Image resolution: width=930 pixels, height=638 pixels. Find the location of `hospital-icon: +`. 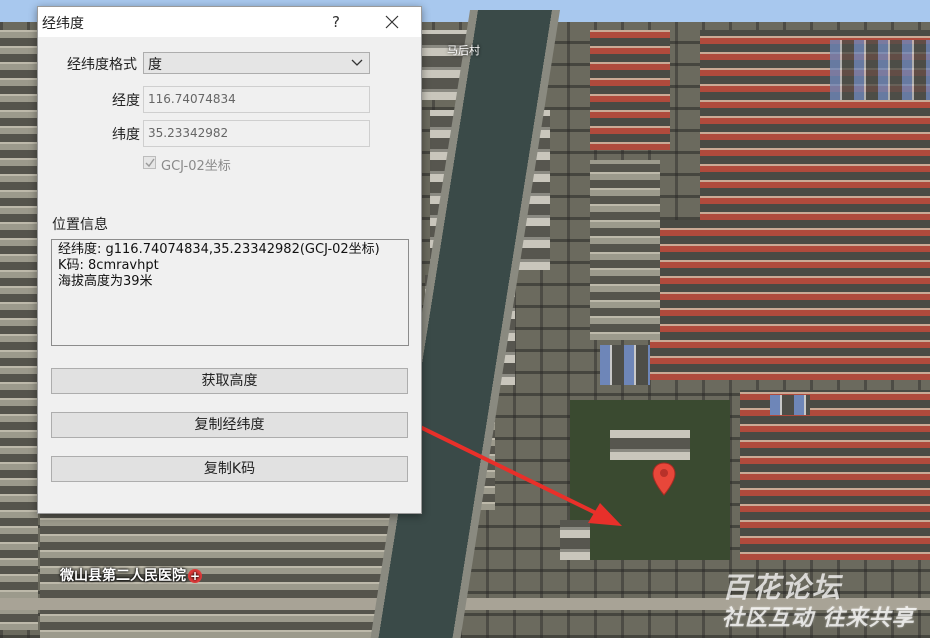

hospital-icon: + is located at coordinates (195, 576).